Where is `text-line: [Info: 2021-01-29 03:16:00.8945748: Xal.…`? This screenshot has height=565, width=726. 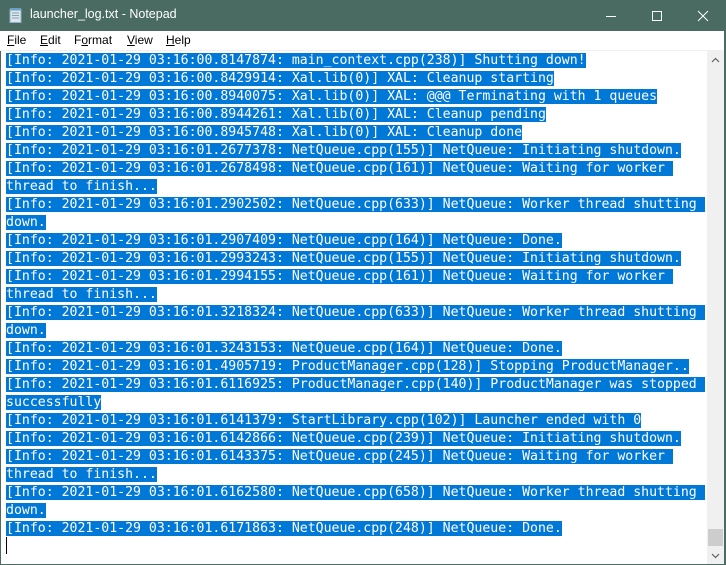 text-line: [Info: 2021-01-29 03:16:00.8945748: Xal.… is located at coordinates (356, 133).